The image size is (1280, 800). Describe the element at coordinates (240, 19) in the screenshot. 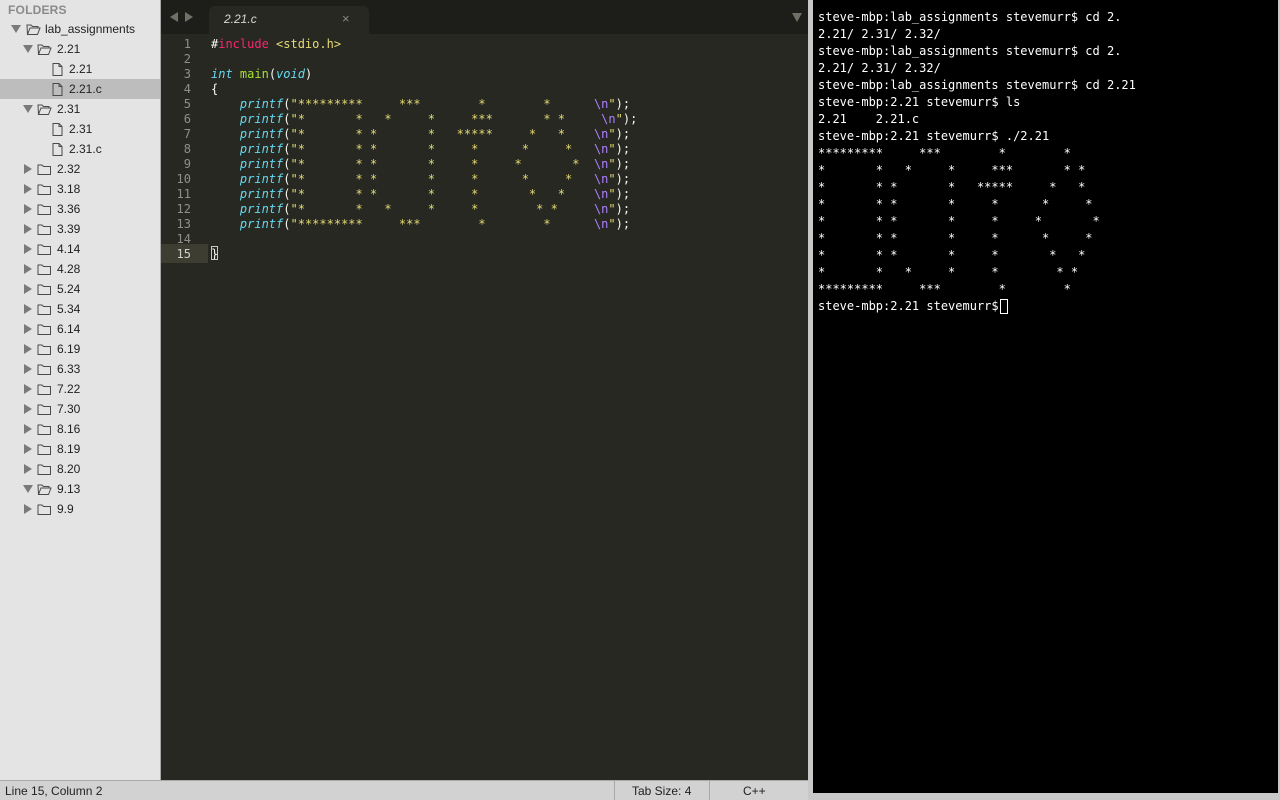

I see `tab-title: 2.21.c` at that location.